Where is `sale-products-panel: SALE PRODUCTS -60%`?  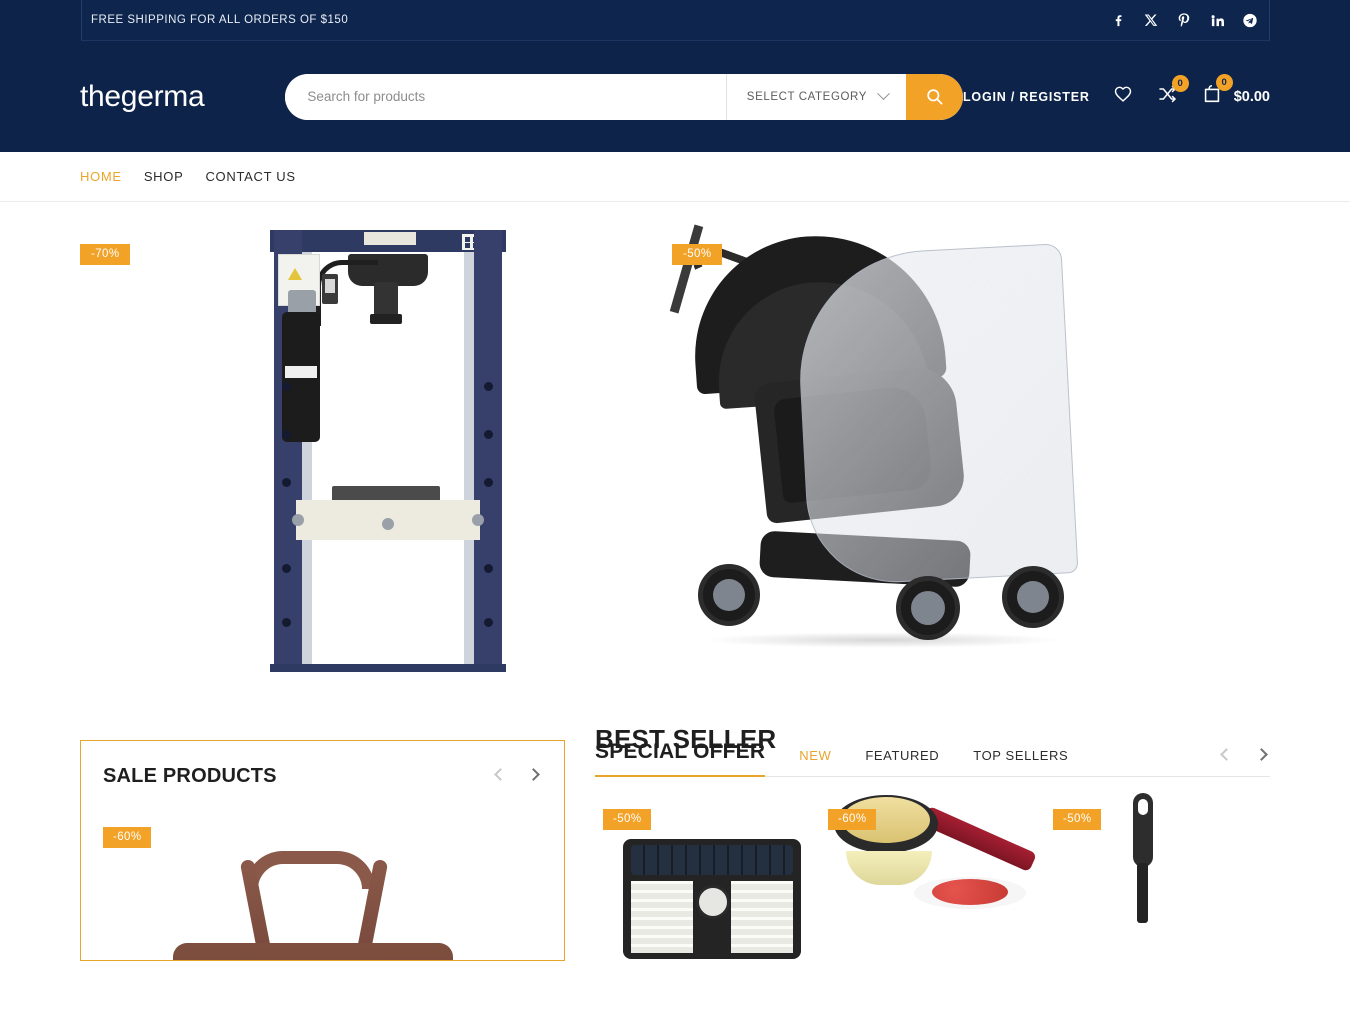 sale-products-panel: SALE PRODUCTS -60% is located at coordinates (322, 850).